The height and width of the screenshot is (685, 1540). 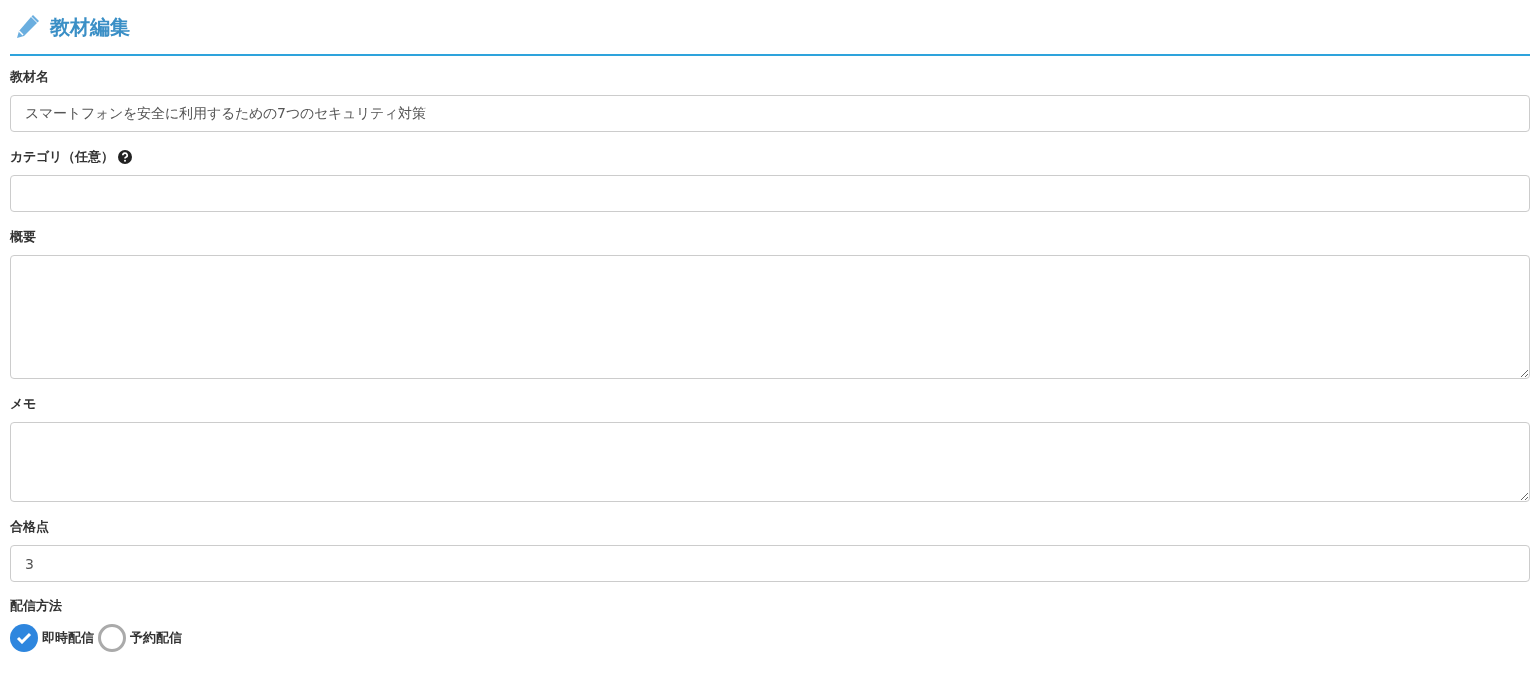 What do you see at coordinates (112, 638) in the screenshot?
I see `radio-icon` at bounding box center [112, 638].